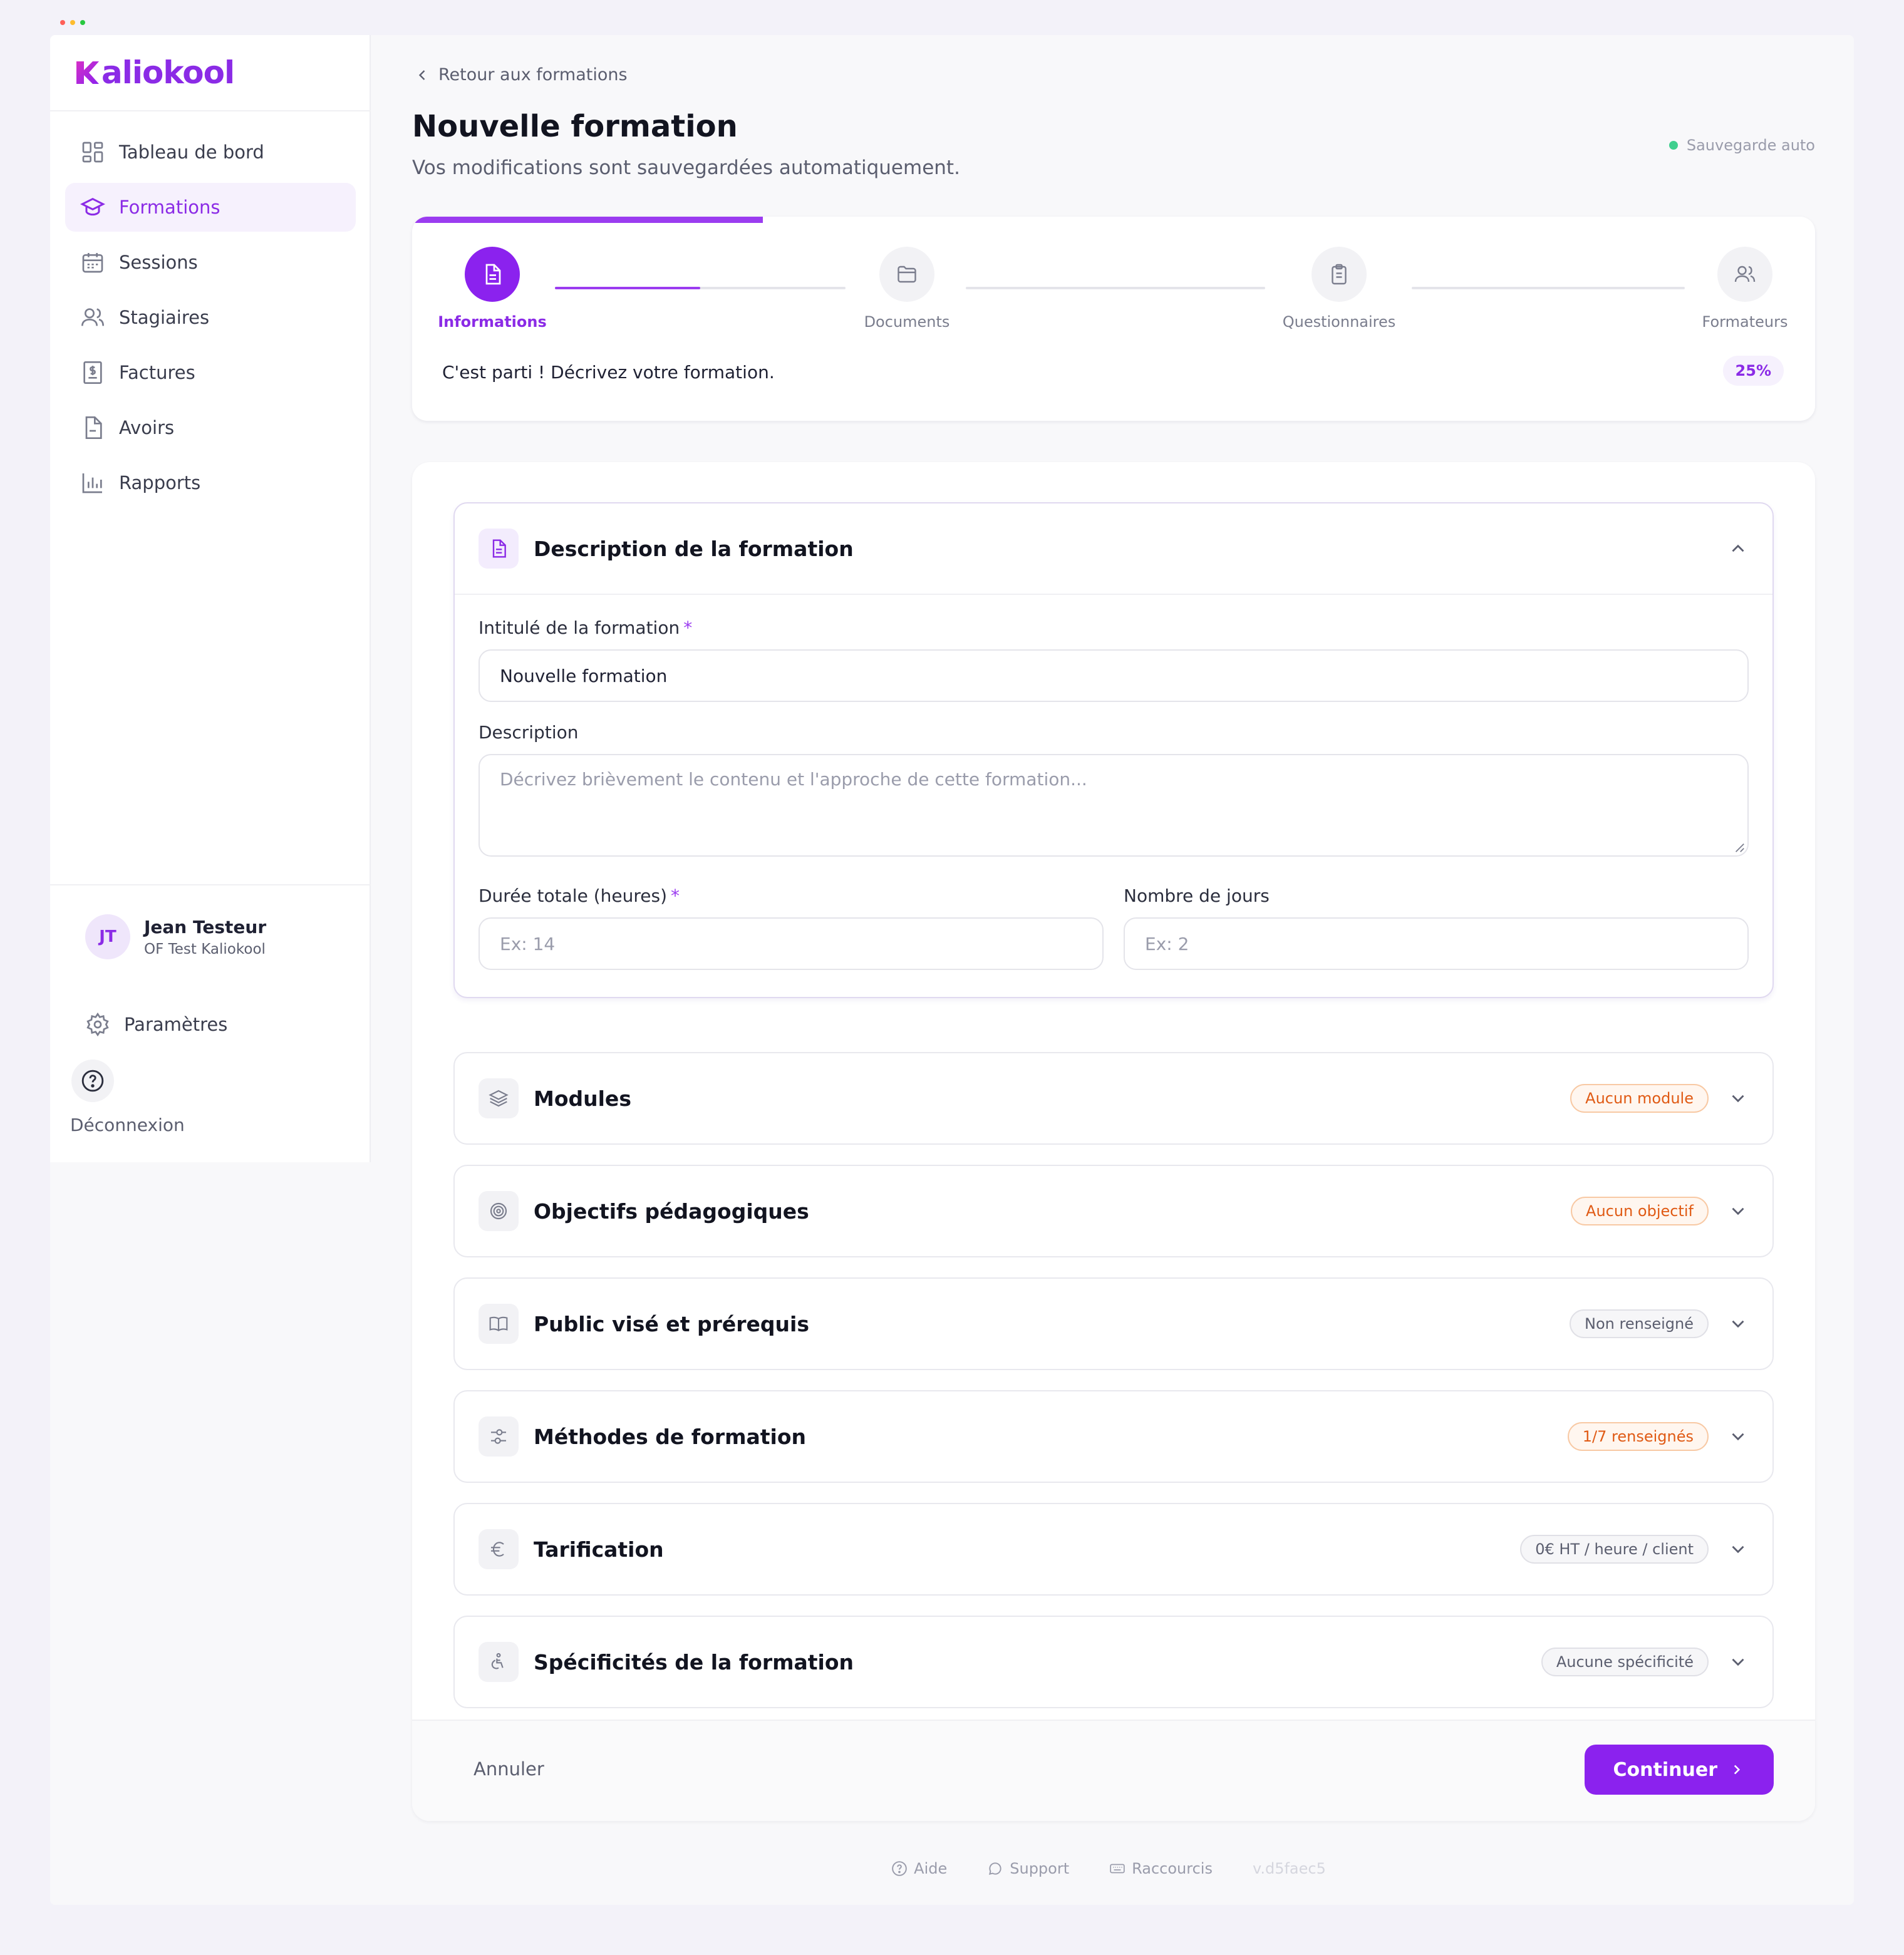 Image resolution: width=1904 pixels, height=1955 pixels. What do you see at coordinates (107, 936) in the screenshot?
I see `avatar: JT` at bounding box center [107, 936].